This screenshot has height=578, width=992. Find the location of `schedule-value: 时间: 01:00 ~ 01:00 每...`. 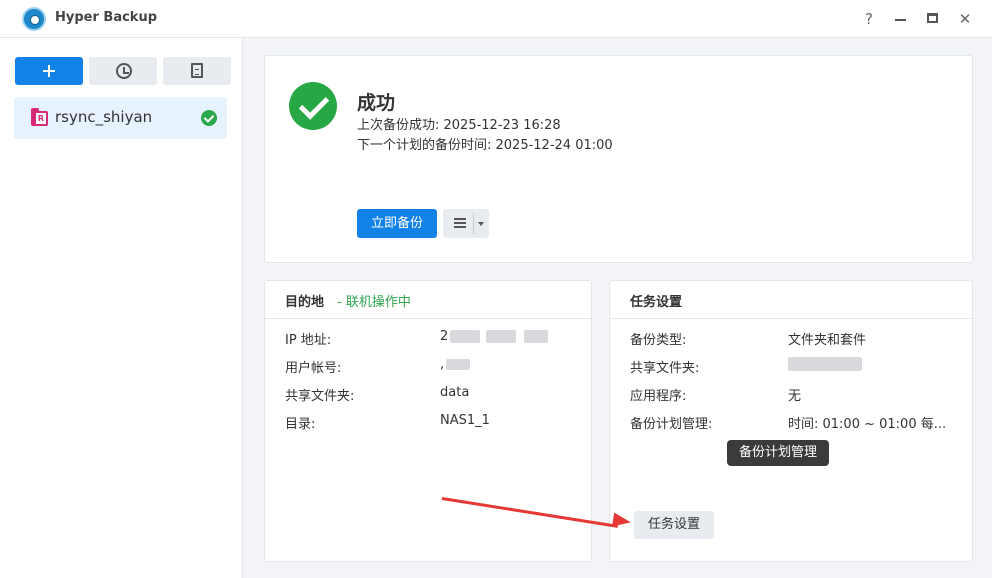

schedule-value: 时间: 01:00 ~ 01:00 每... is located at coordinates (867, 424).